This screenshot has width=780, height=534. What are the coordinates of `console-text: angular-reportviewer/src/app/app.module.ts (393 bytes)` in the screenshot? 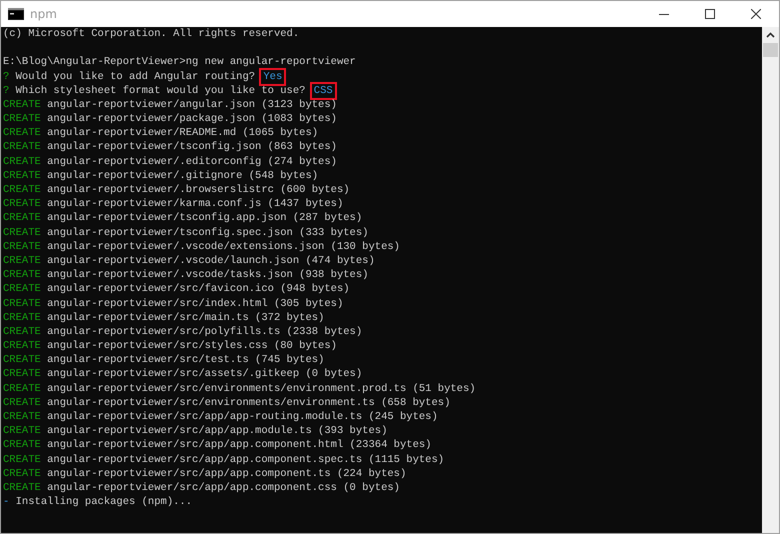 It's located at (217, 431).